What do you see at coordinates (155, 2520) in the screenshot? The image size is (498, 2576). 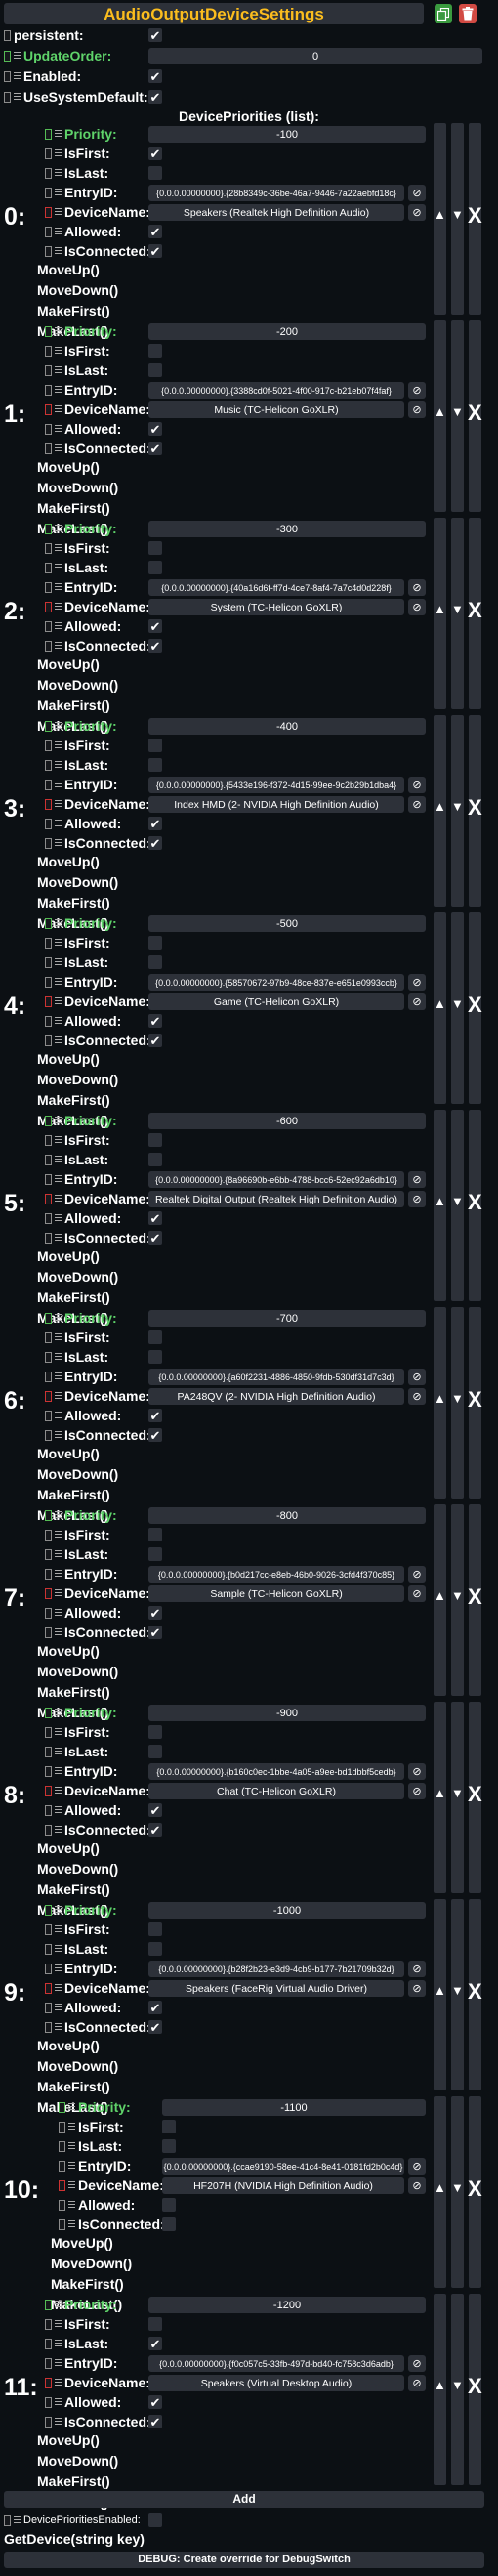 I see `device-priorities-enabled-checkbox` at bounding box center [155, 2520].